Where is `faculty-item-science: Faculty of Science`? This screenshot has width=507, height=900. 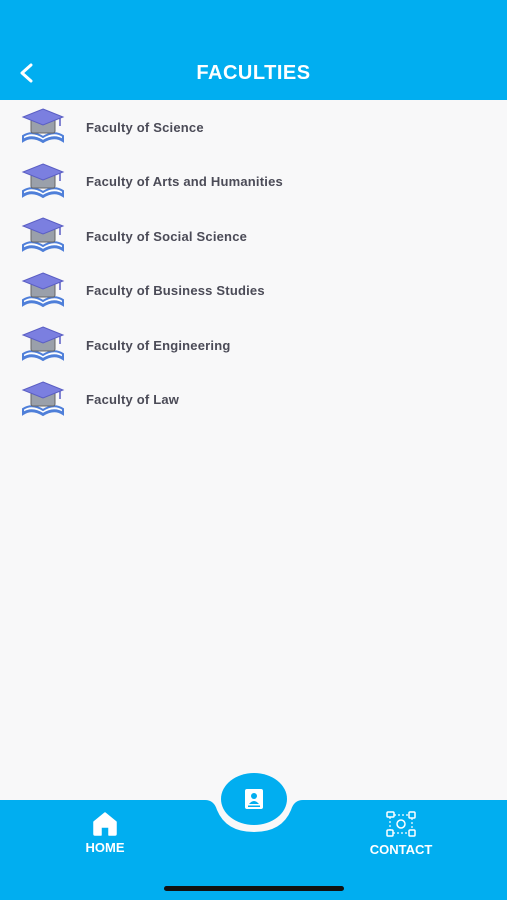
faculty-item-science: Faculty of Science is located at coordinates (253, 127).